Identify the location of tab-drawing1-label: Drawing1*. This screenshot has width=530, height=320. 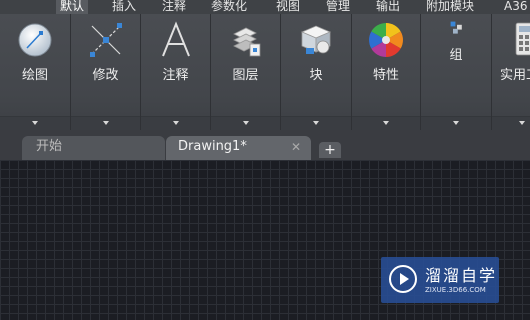
(212, 146).